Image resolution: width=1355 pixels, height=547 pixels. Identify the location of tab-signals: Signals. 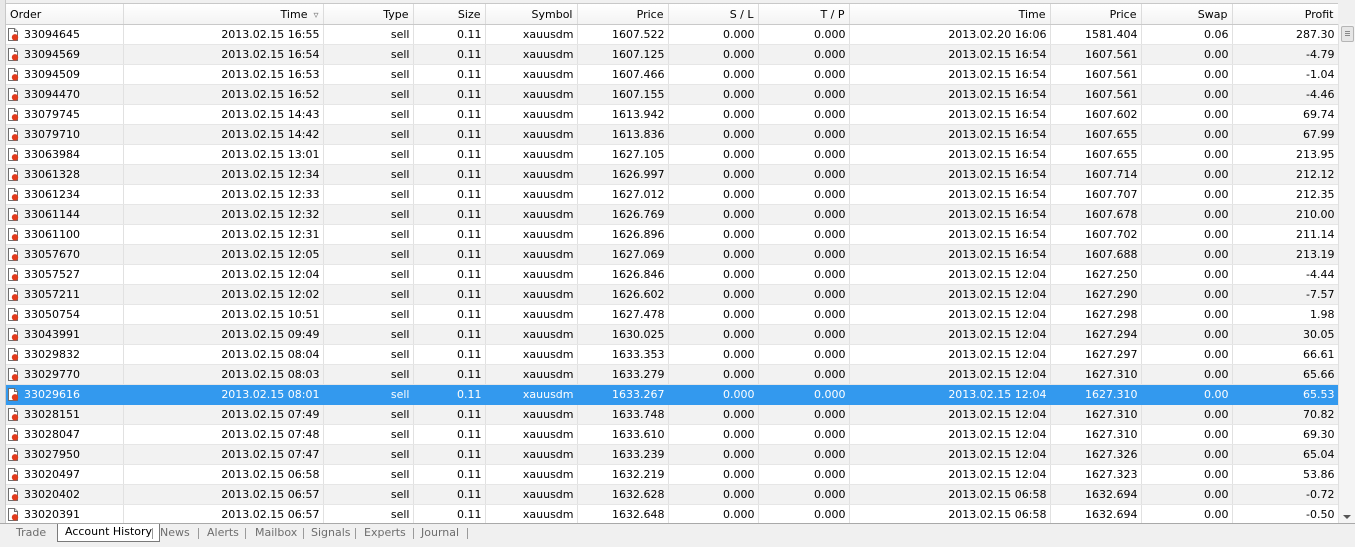
(331, 533).